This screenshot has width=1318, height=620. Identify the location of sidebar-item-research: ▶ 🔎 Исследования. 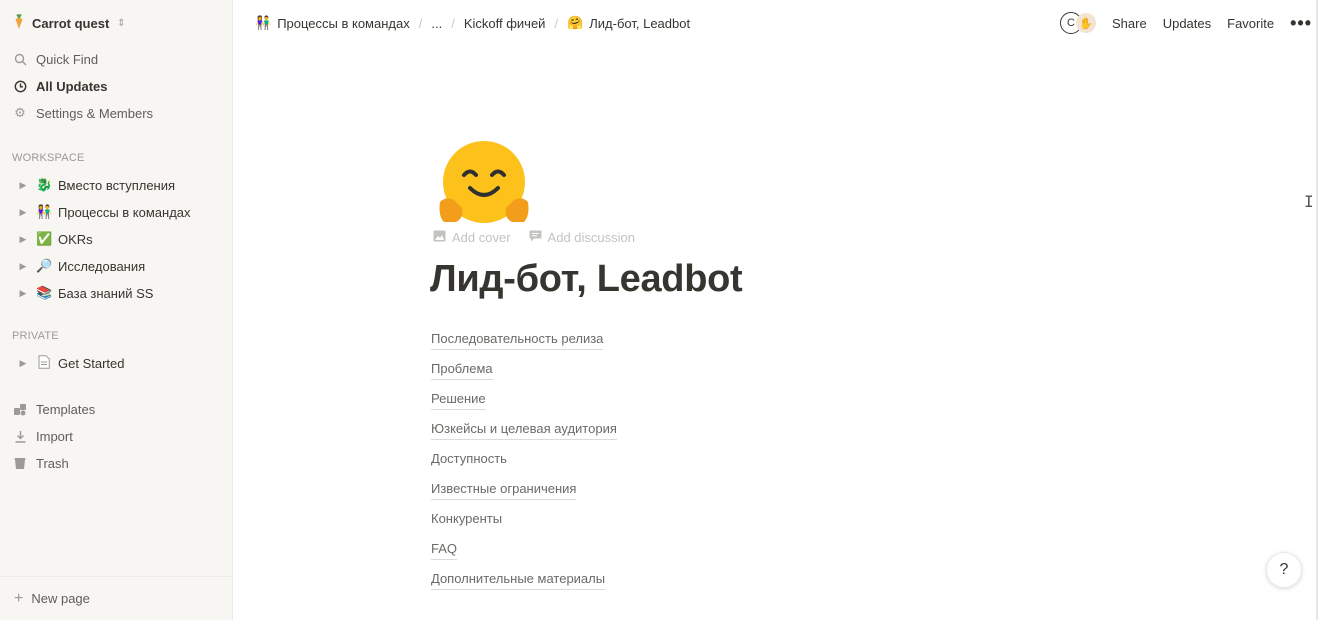
(81, 266).